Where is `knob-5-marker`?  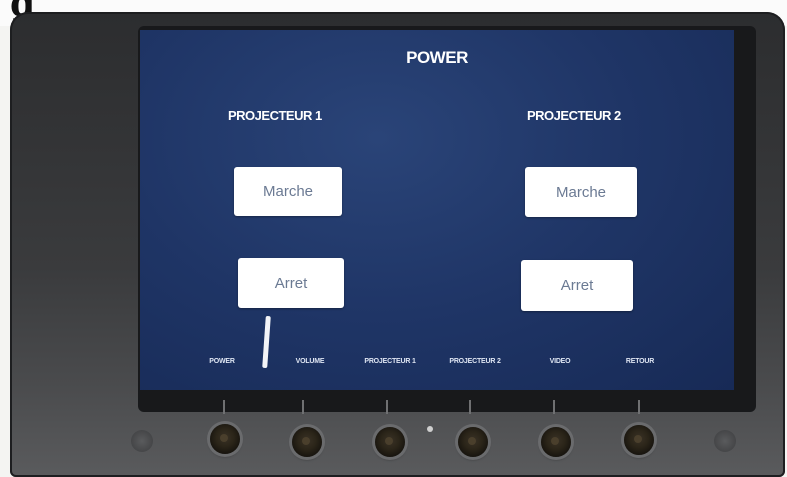
knob-5-marker is located at coordinates (554, 407).